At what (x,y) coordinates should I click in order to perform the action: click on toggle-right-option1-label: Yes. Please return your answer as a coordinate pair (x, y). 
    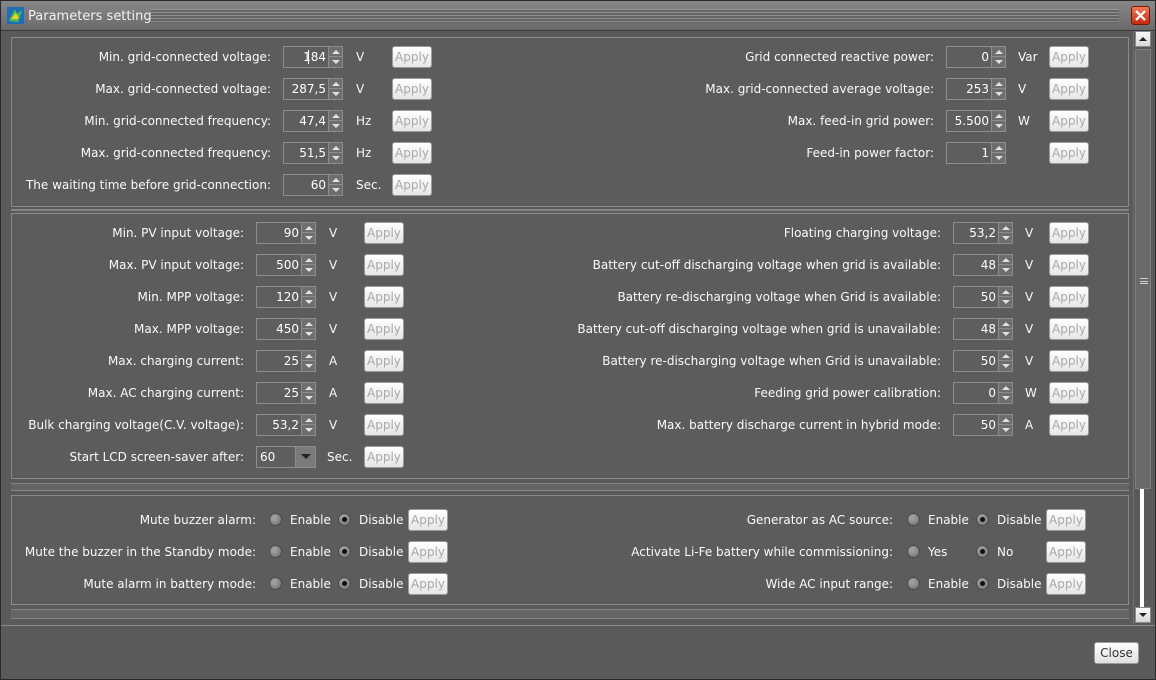
    Looking at the image, I should click on (937, 552).